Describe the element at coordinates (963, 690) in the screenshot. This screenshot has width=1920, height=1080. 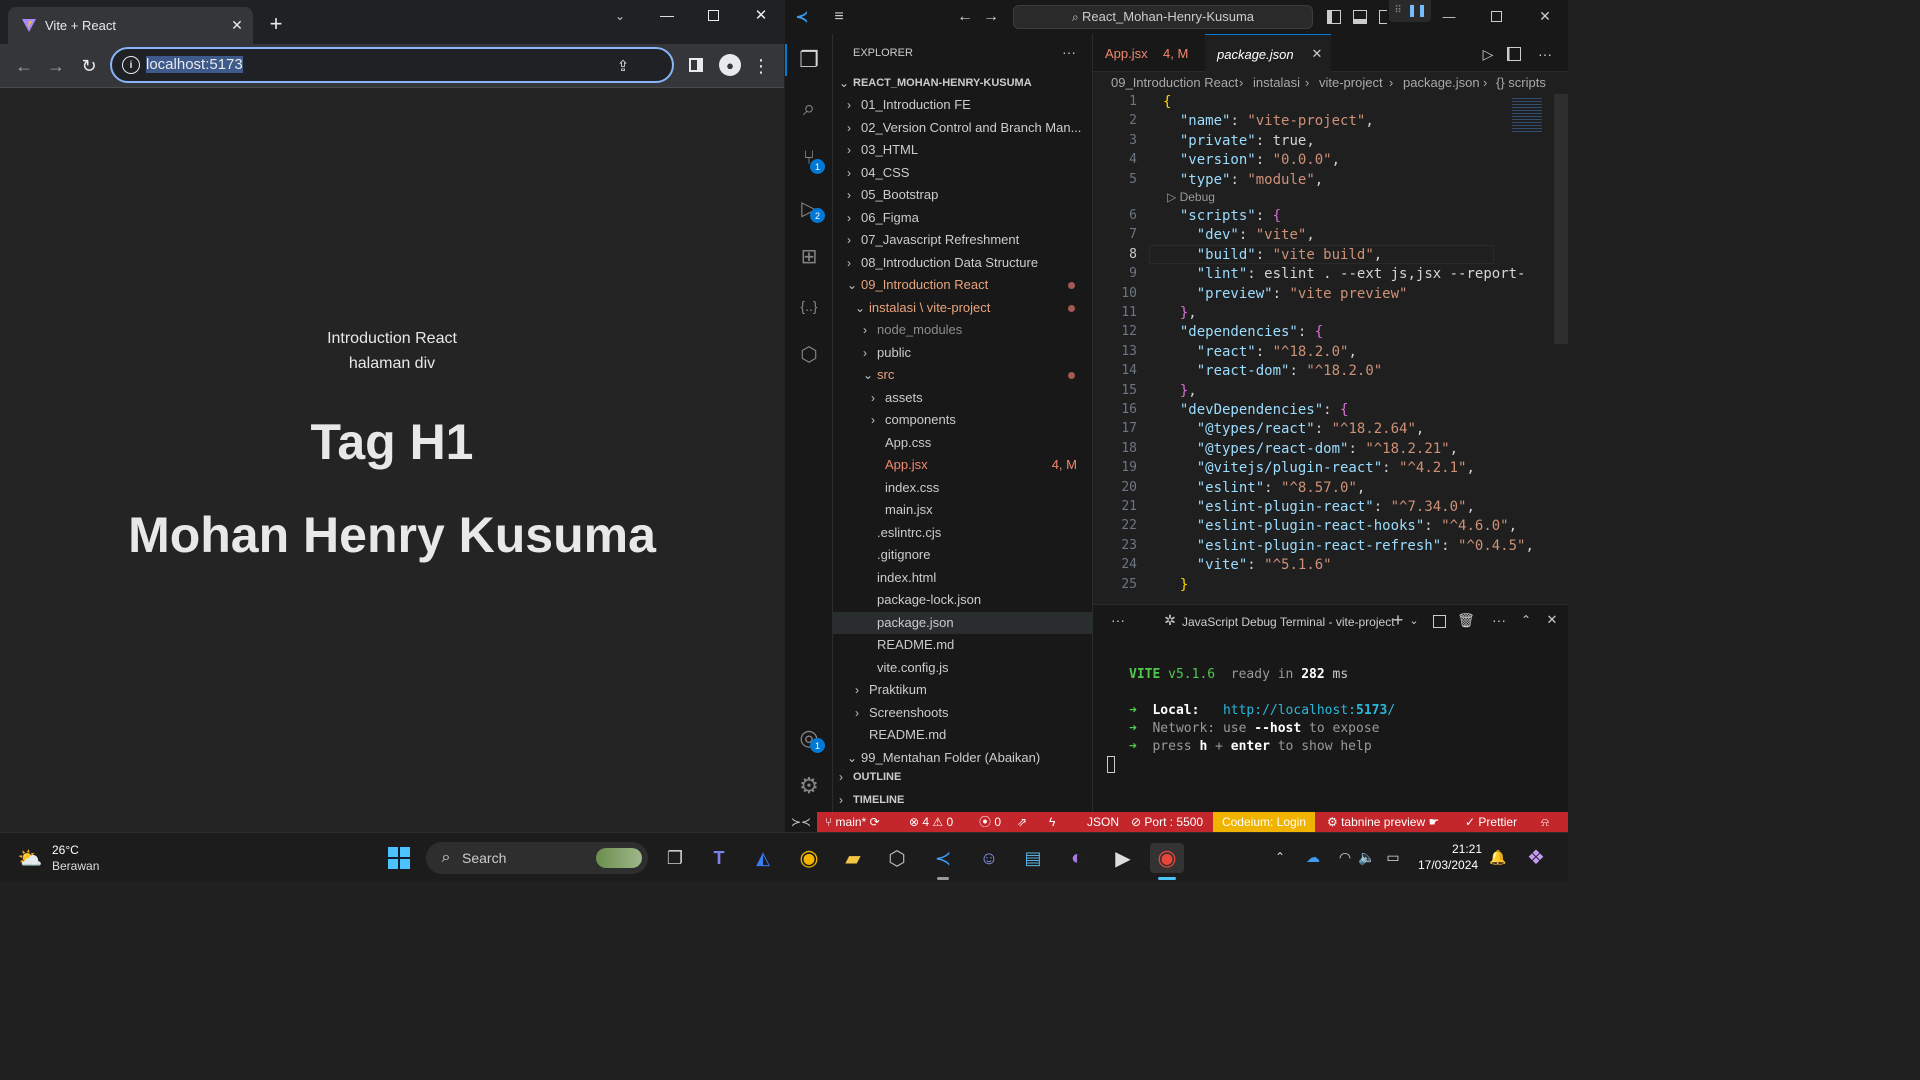
I see `tree-folder-row: › Praktikum` at that location.